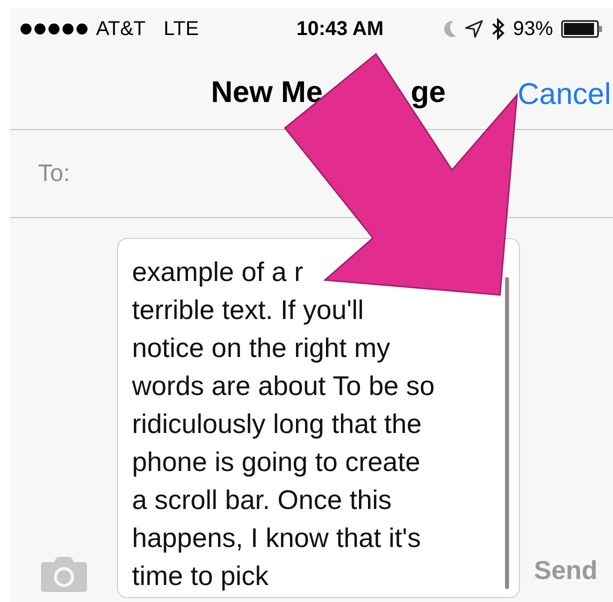 The height and width of the screenshot is (602, 613). Describe the element at coordinates (497, 29) in the screenshot. I see `bluetooth-icon` at that location.